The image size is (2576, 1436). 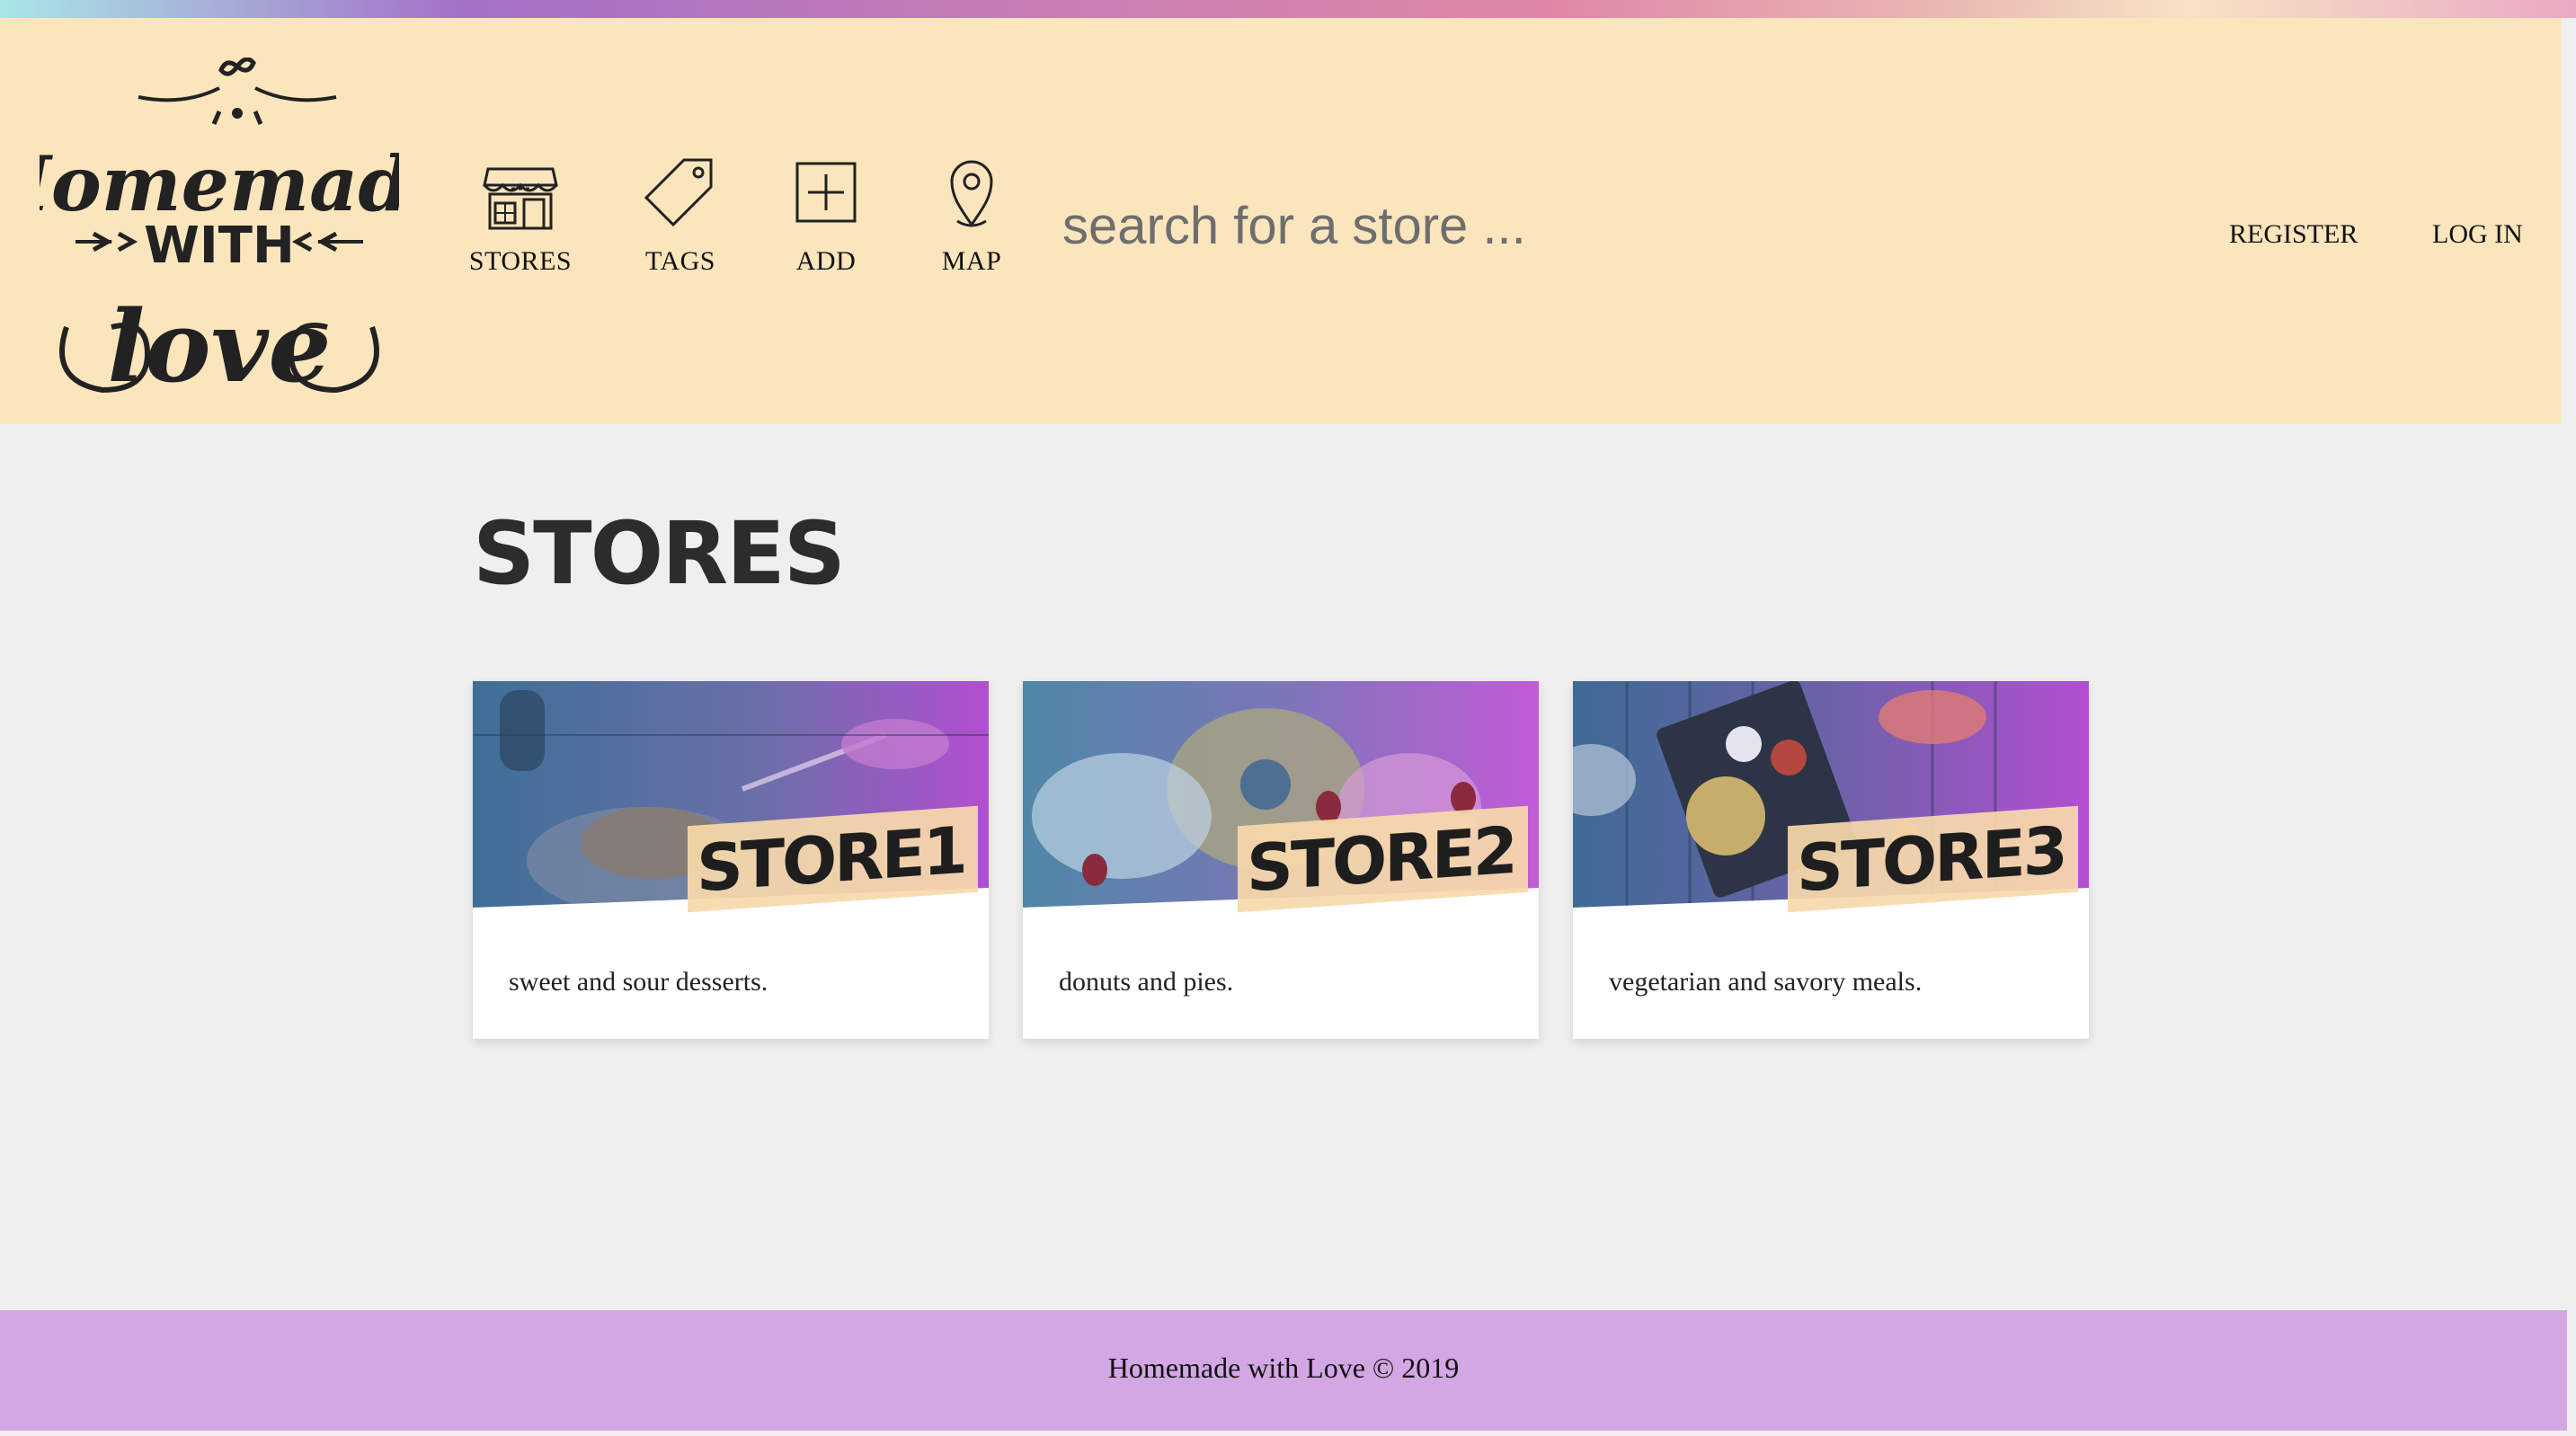 I want to click on plus-square-icon, so click(x=826, y=196).